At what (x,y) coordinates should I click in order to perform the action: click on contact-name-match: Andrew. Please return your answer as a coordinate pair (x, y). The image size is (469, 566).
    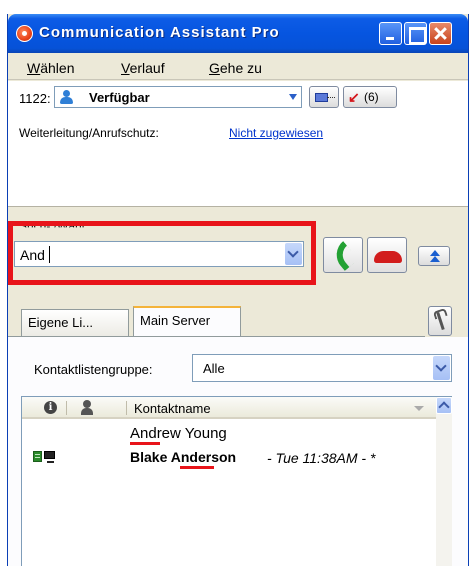
    Looking at the image, I should click on (155, 433).